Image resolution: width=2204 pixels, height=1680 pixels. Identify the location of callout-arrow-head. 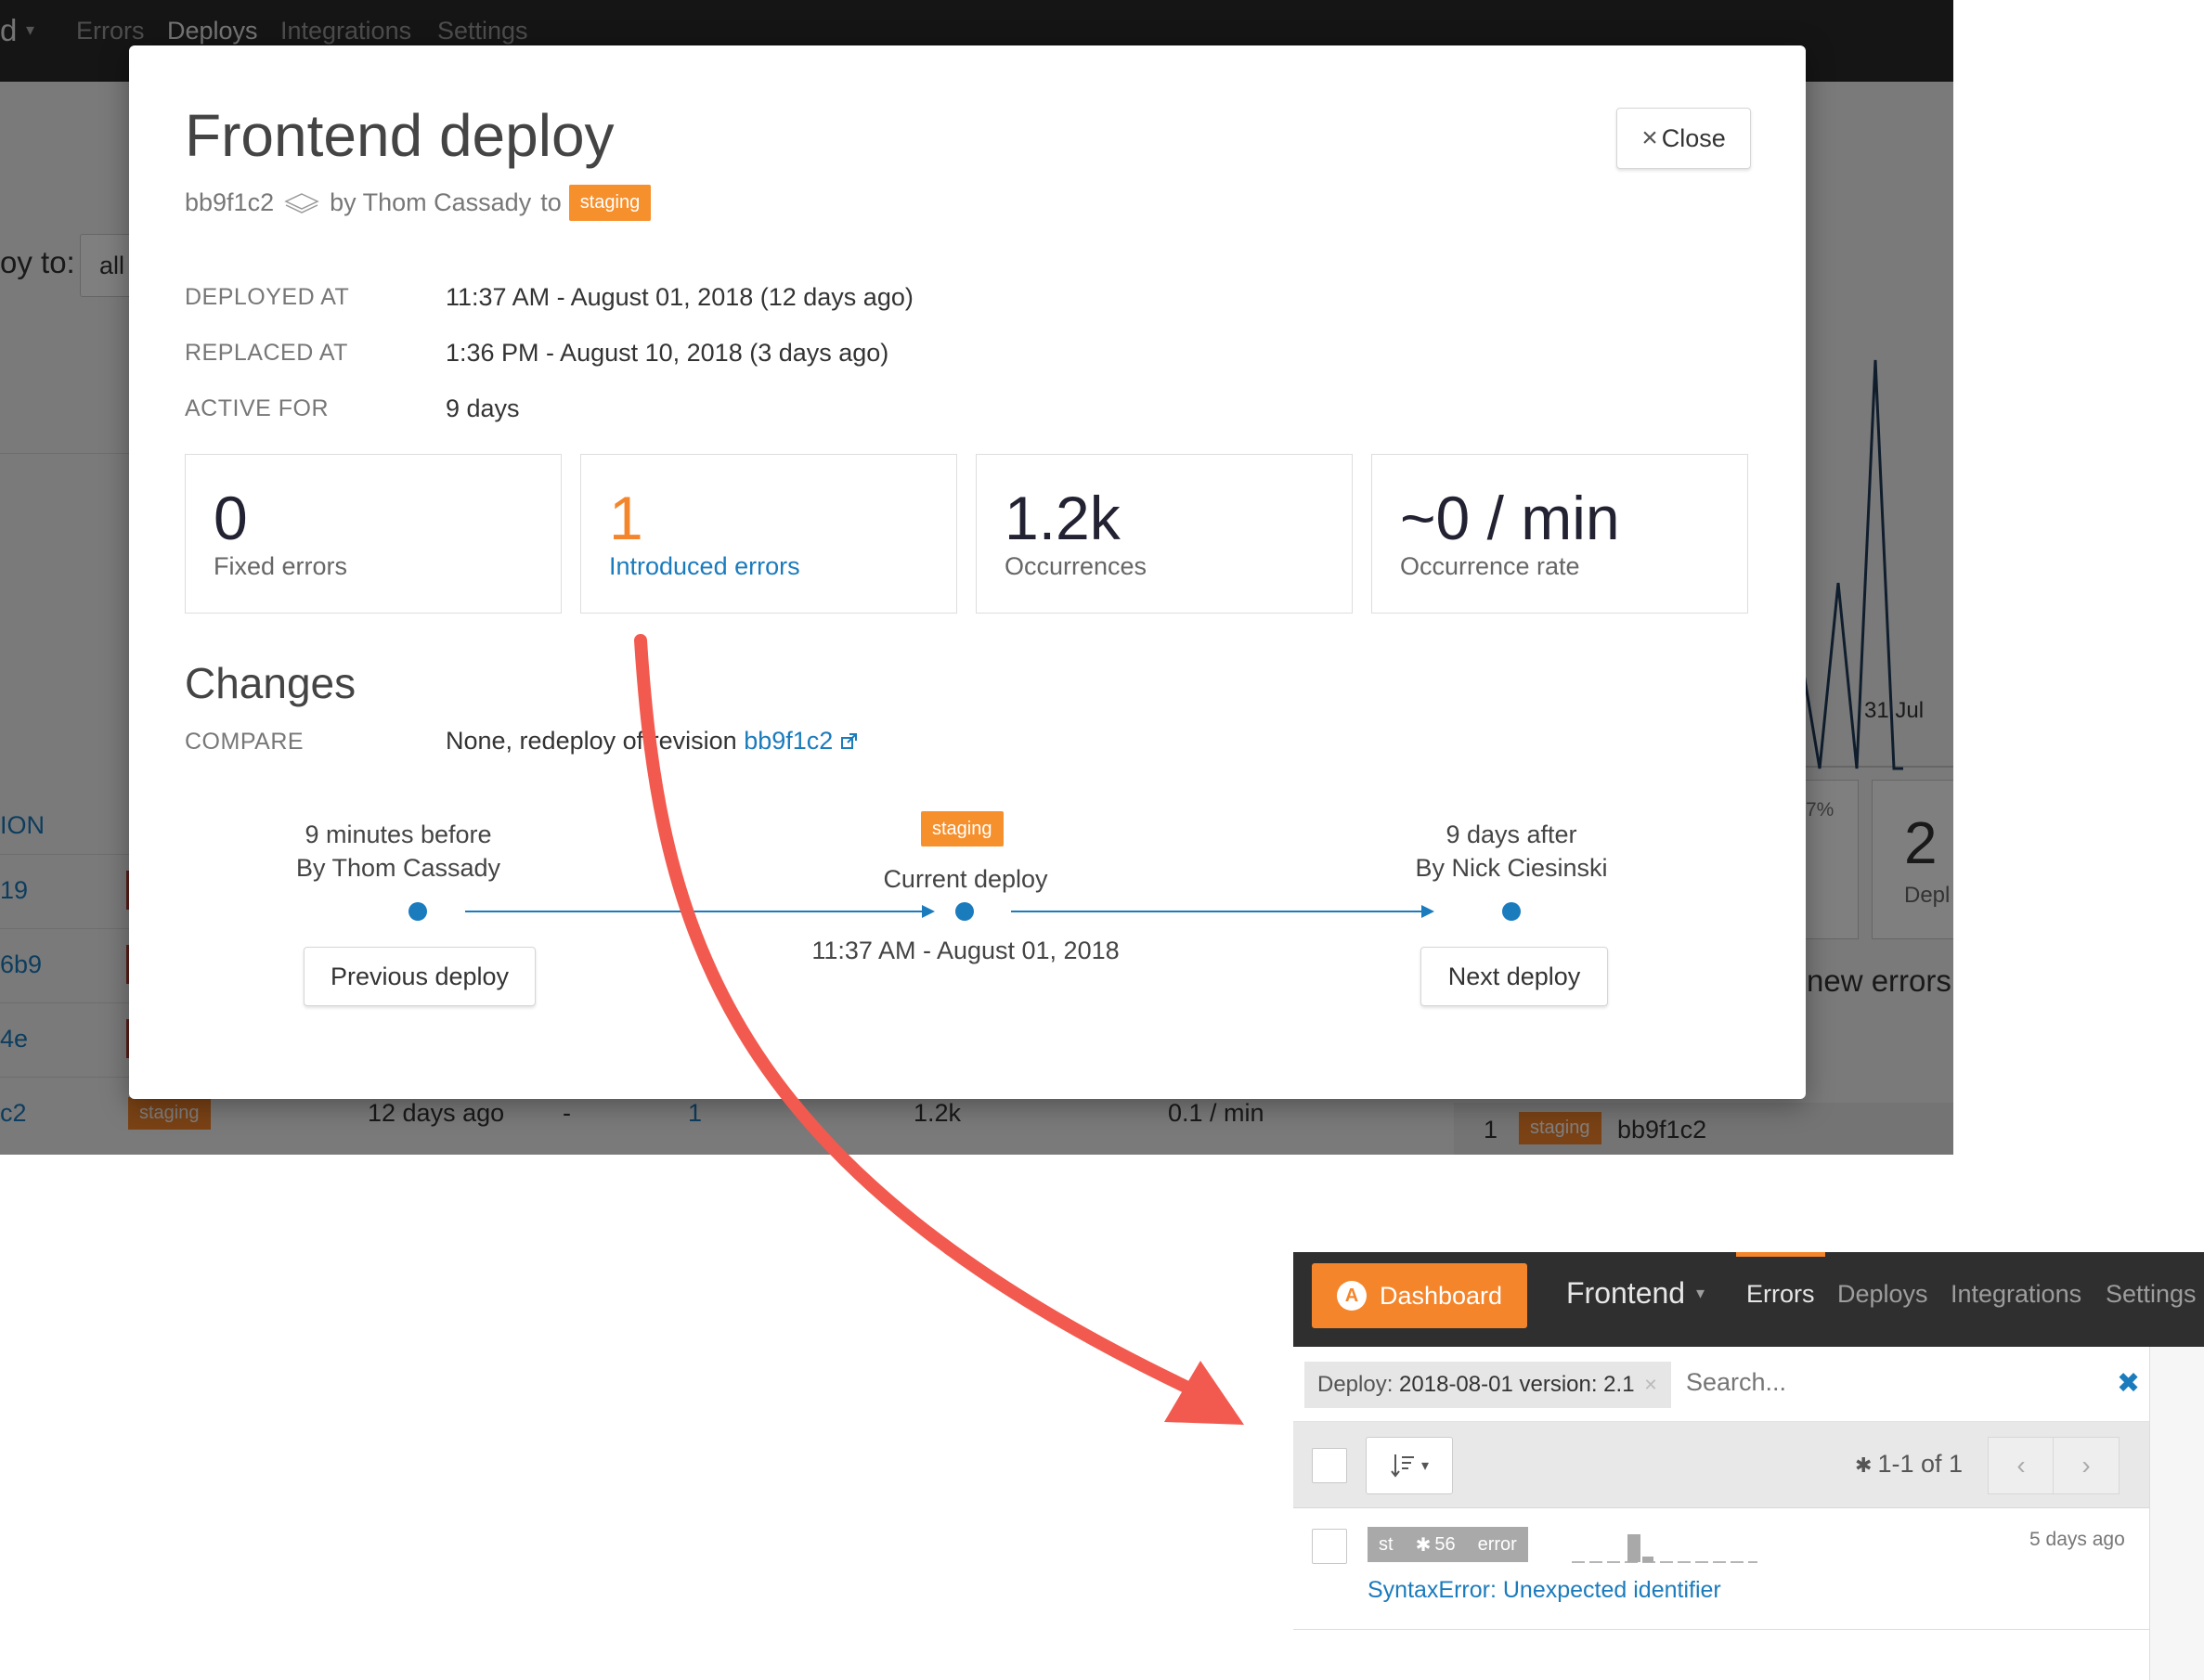
(1204, 1393).